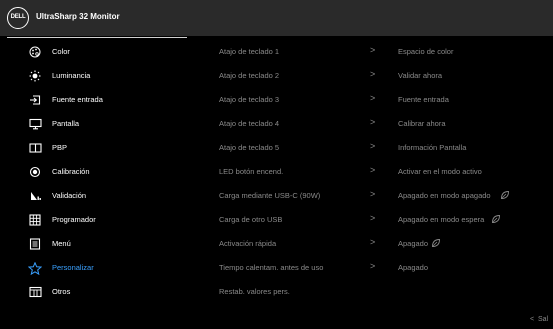 The width and height of the screenshot is (553, 329). I want to click on menu-item-programador: Programador, so click(100, 220).